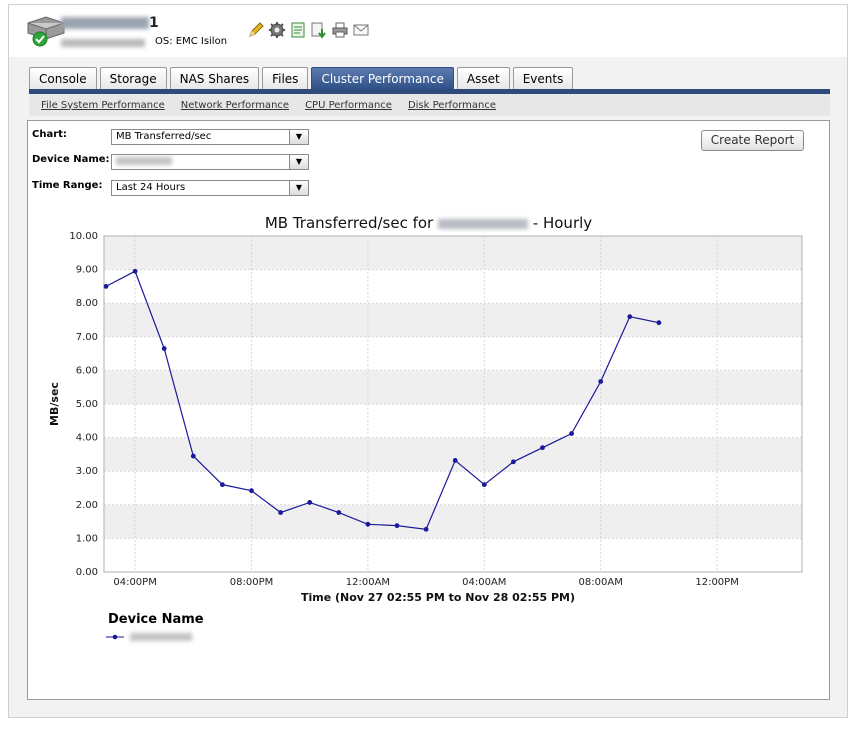 This screenshot has height=729, width=858. I want to click on tab-storage: Storage, so click(133, 78).